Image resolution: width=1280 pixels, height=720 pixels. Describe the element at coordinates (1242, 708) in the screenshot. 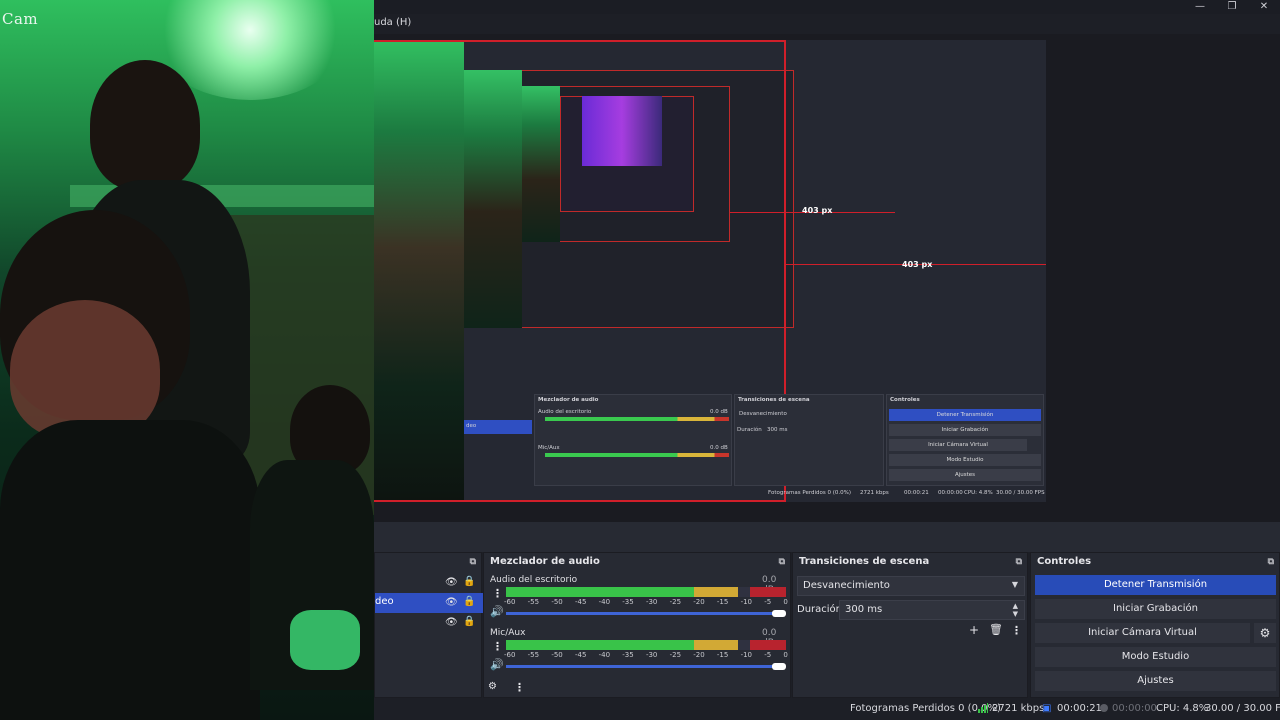

I see `fps: 30.00 / 30.00 FPS` at that location.